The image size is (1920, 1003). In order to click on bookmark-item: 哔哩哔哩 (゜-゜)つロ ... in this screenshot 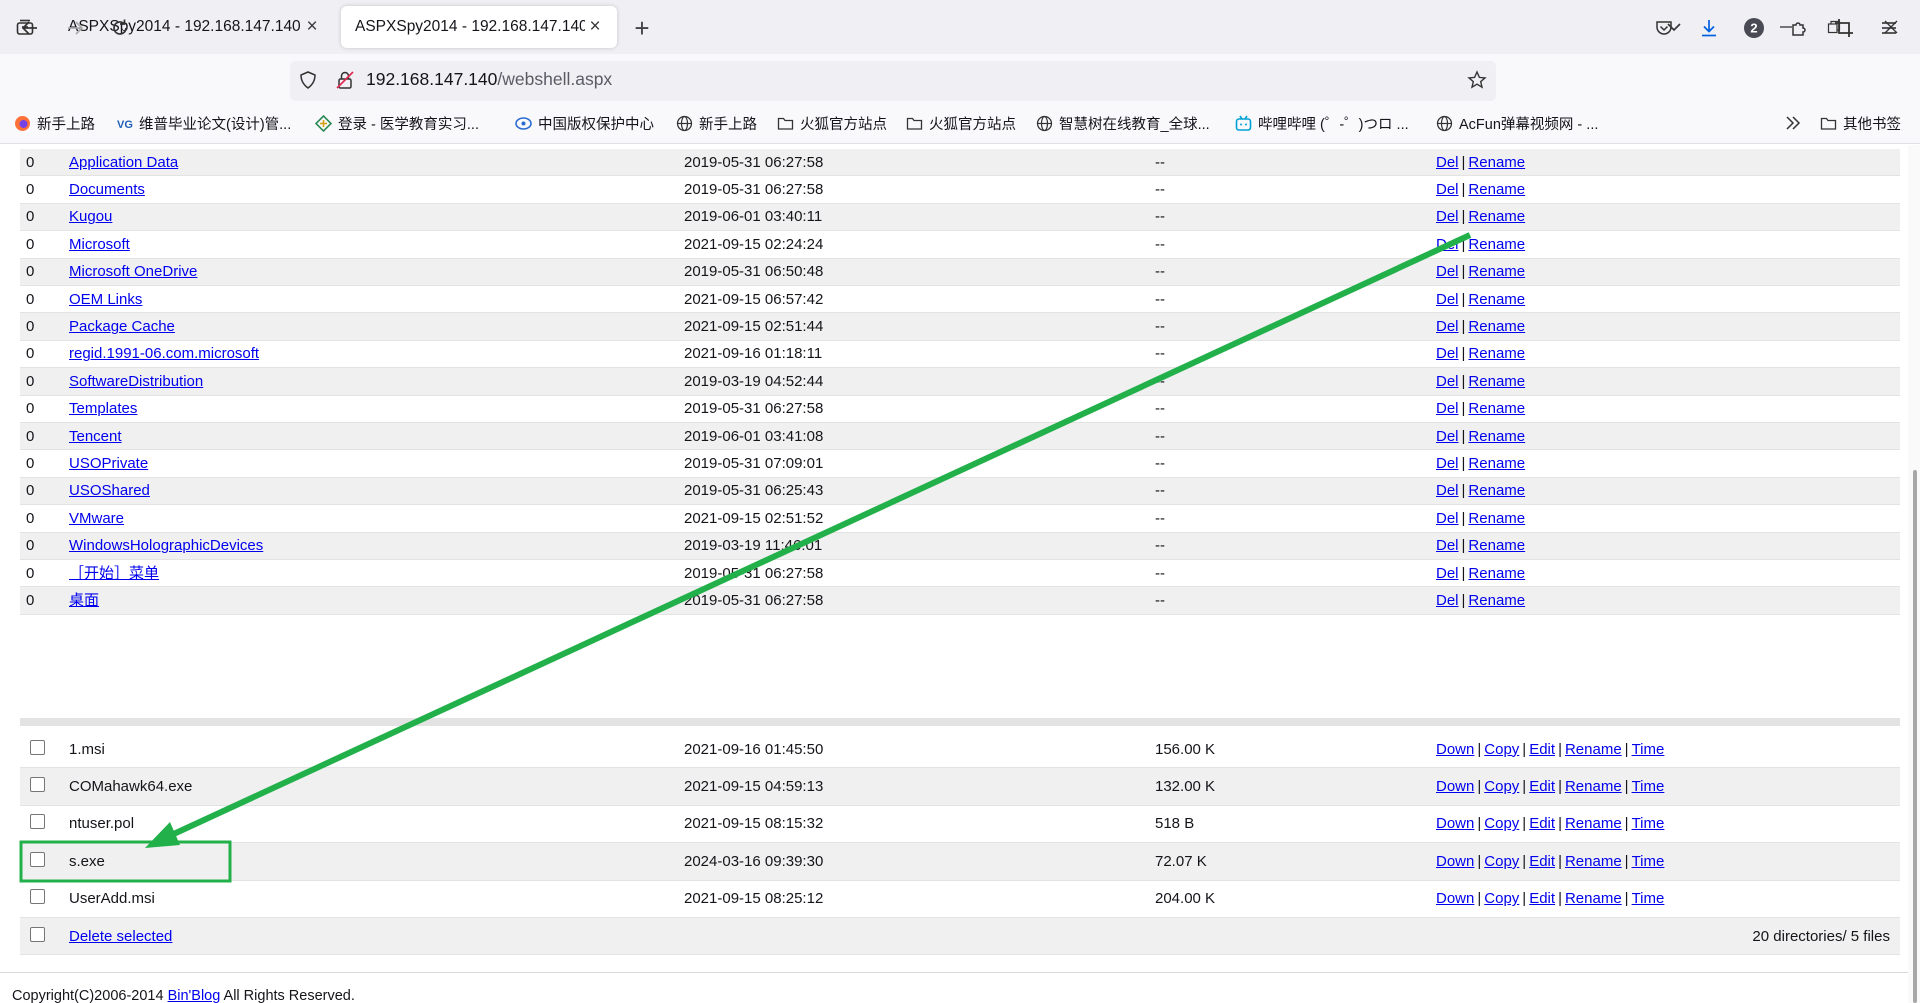, I will do `click(1322, 123)`.